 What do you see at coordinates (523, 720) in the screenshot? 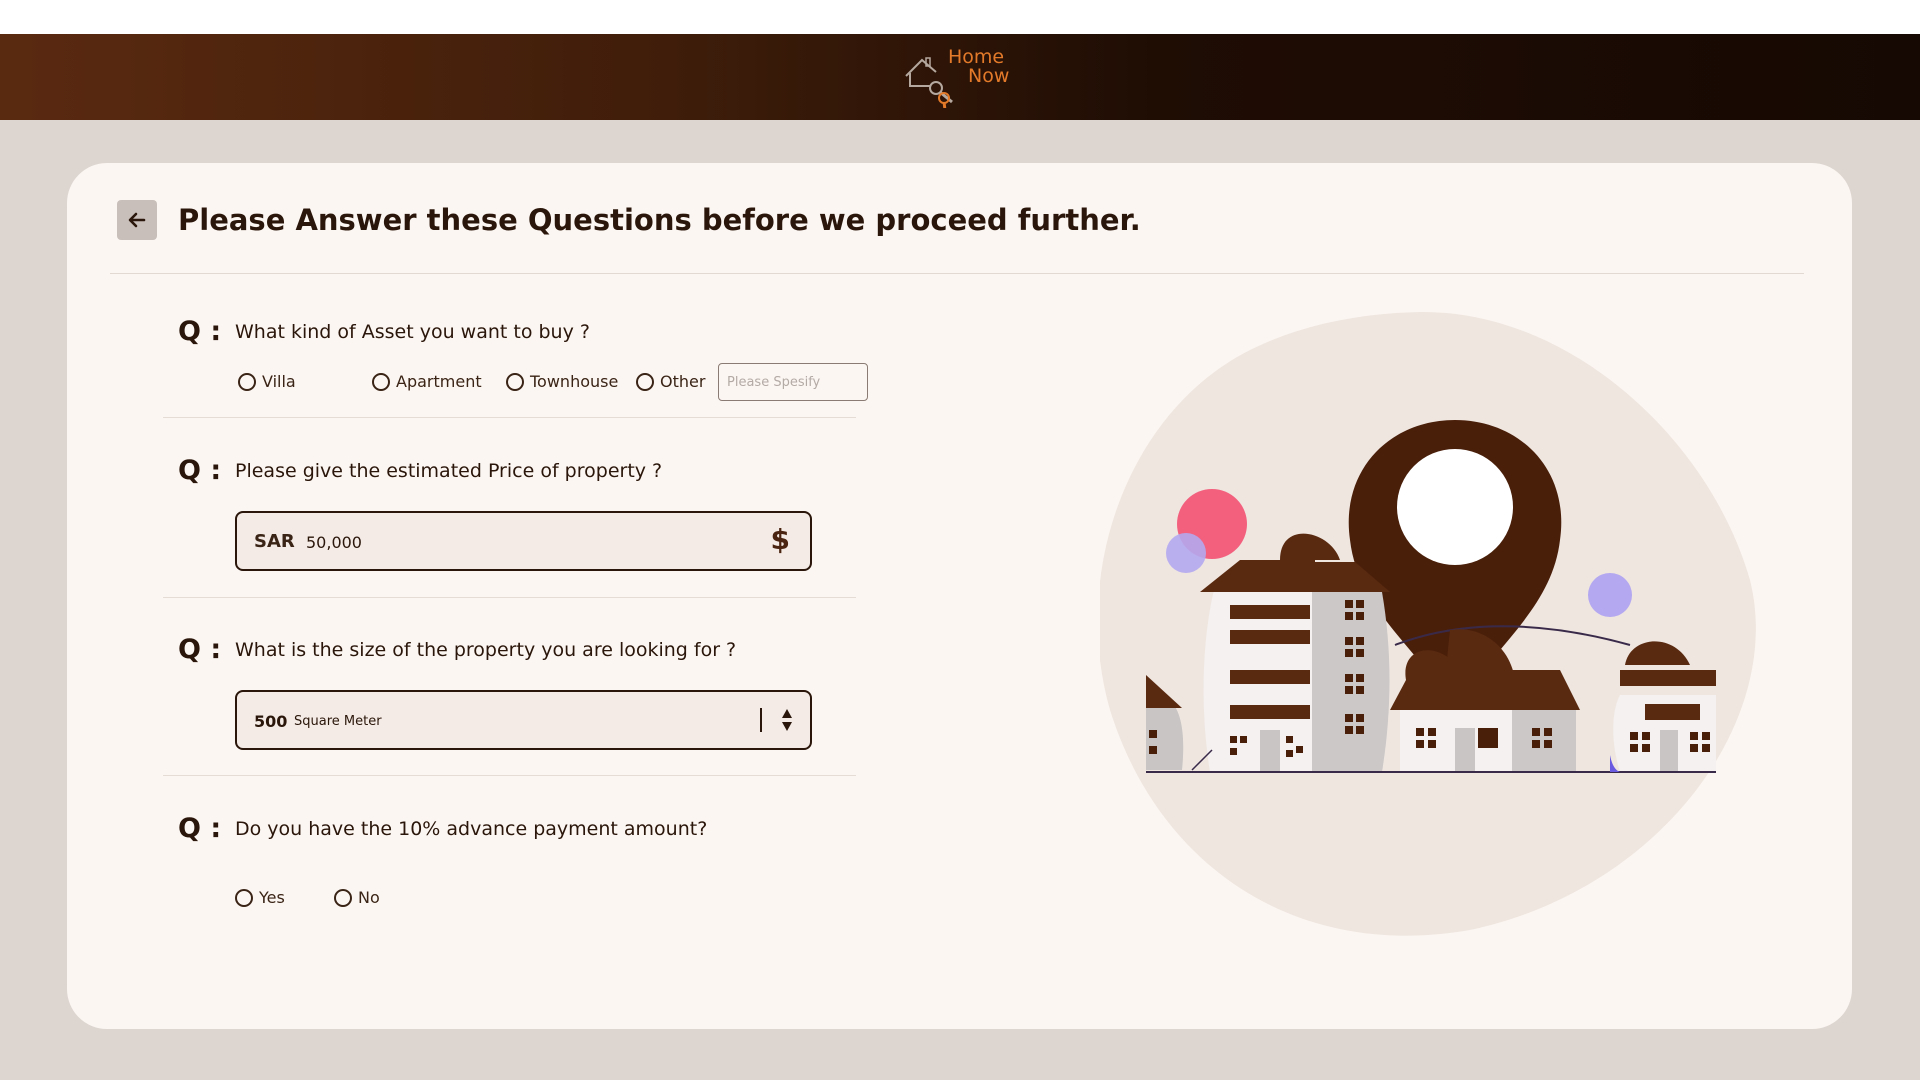
I see `size-select: 500 Square Meter` at bounding box center [523, 720].